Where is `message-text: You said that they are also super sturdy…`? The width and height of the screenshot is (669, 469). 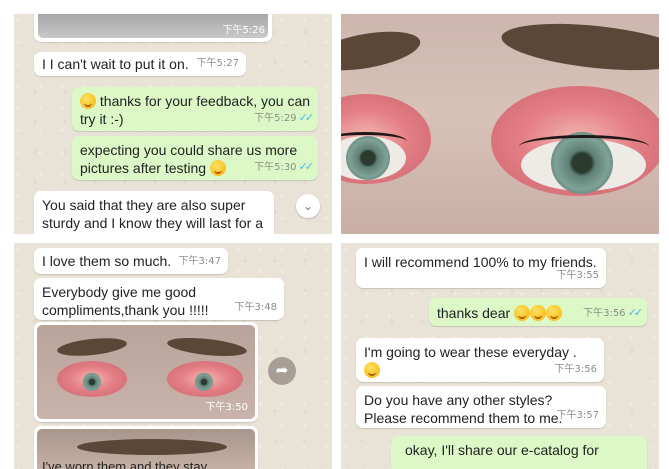
message-text: You said that they are also super sturdy… is located at coordinates (152, 215).